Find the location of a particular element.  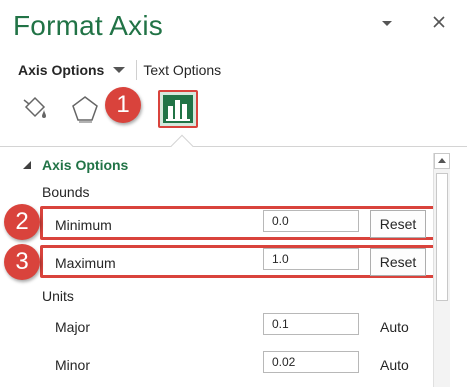

maximum-input: 1.0 is located at coordinates (311, 259).